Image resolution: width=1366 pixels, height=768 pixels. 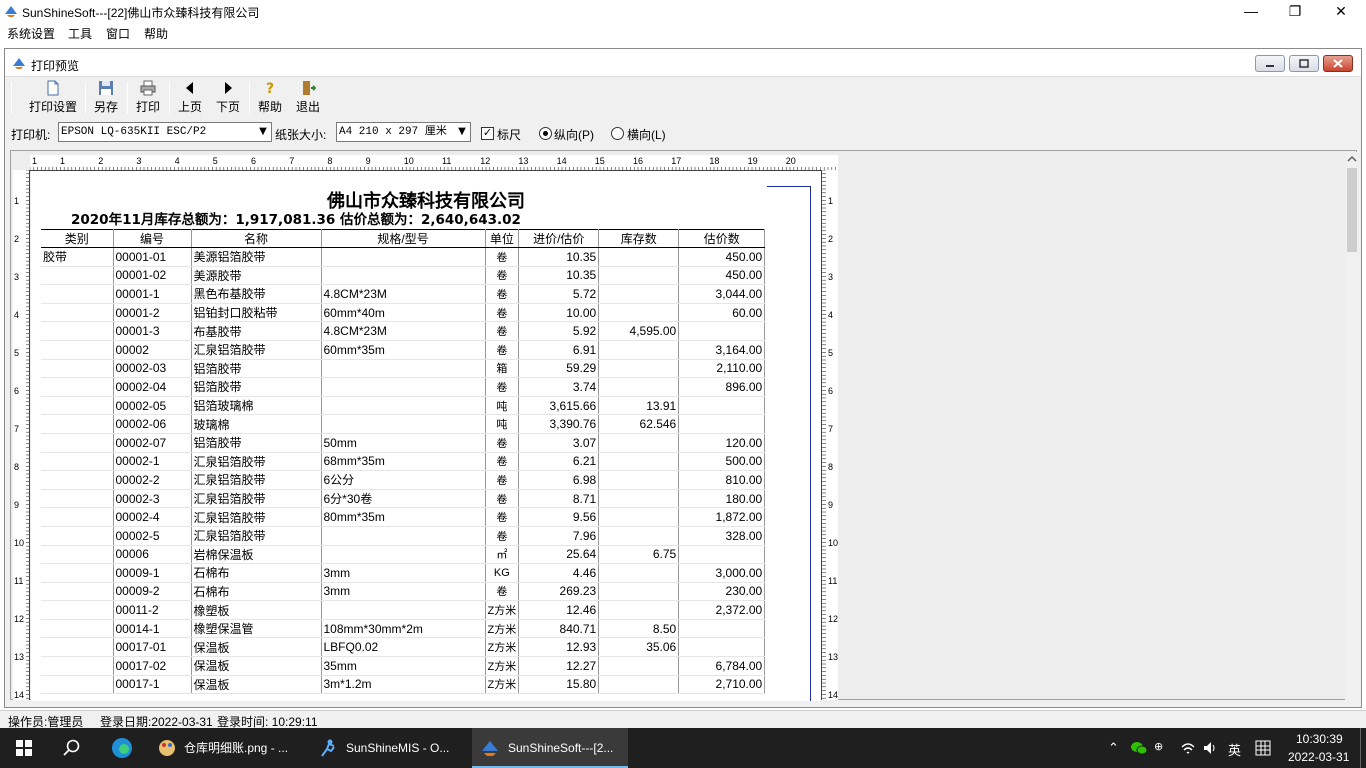 I want to click on table-cell: 6公分, so click(x=403, y=480).